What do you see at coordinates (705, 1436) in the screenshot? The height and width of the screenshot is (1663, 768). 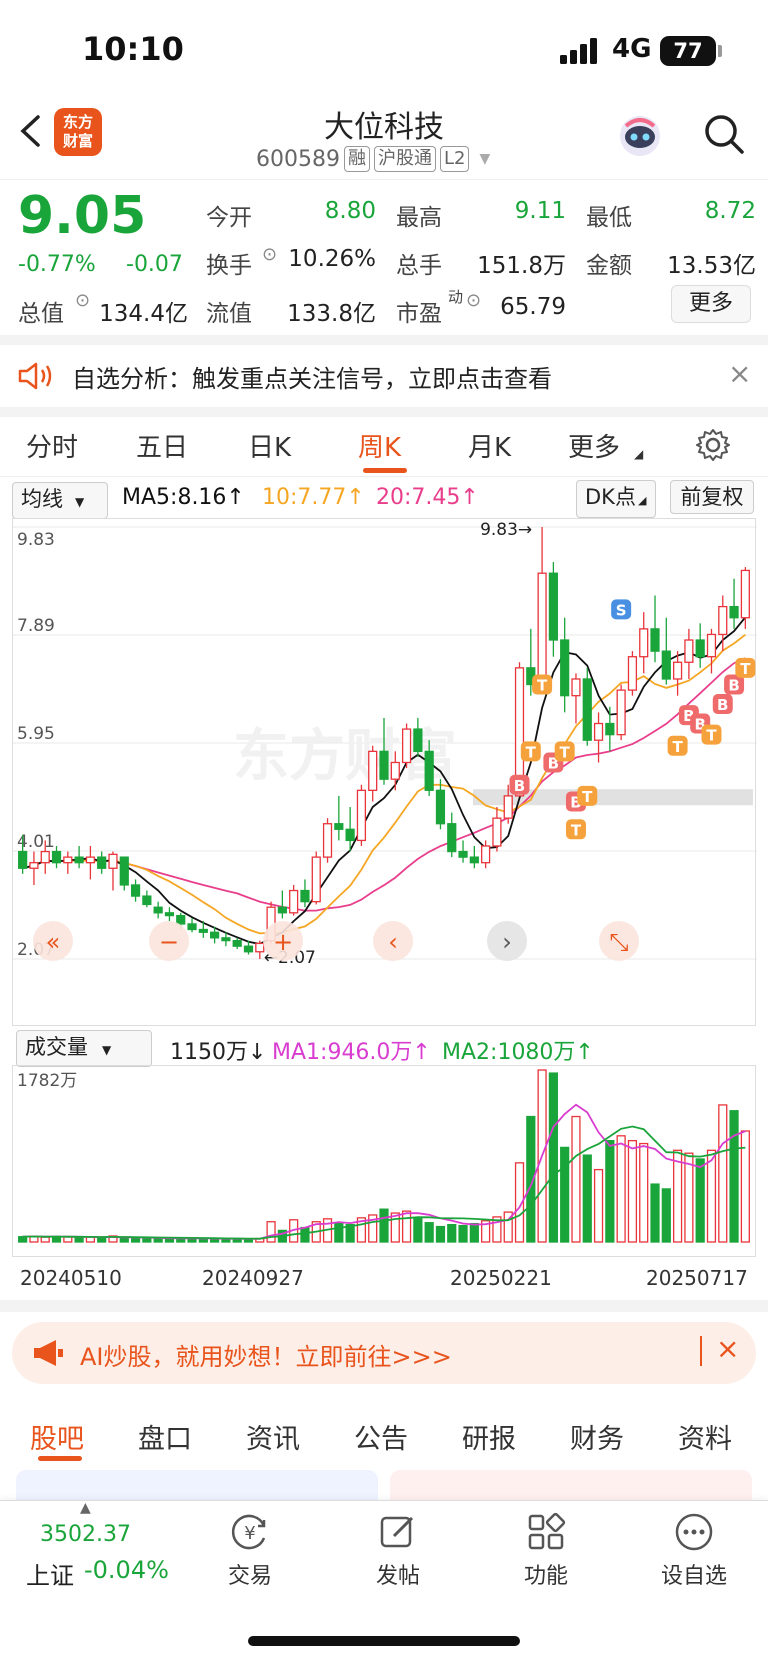 I see `tab-profile: 资料` at bounding box center [705, 1436].